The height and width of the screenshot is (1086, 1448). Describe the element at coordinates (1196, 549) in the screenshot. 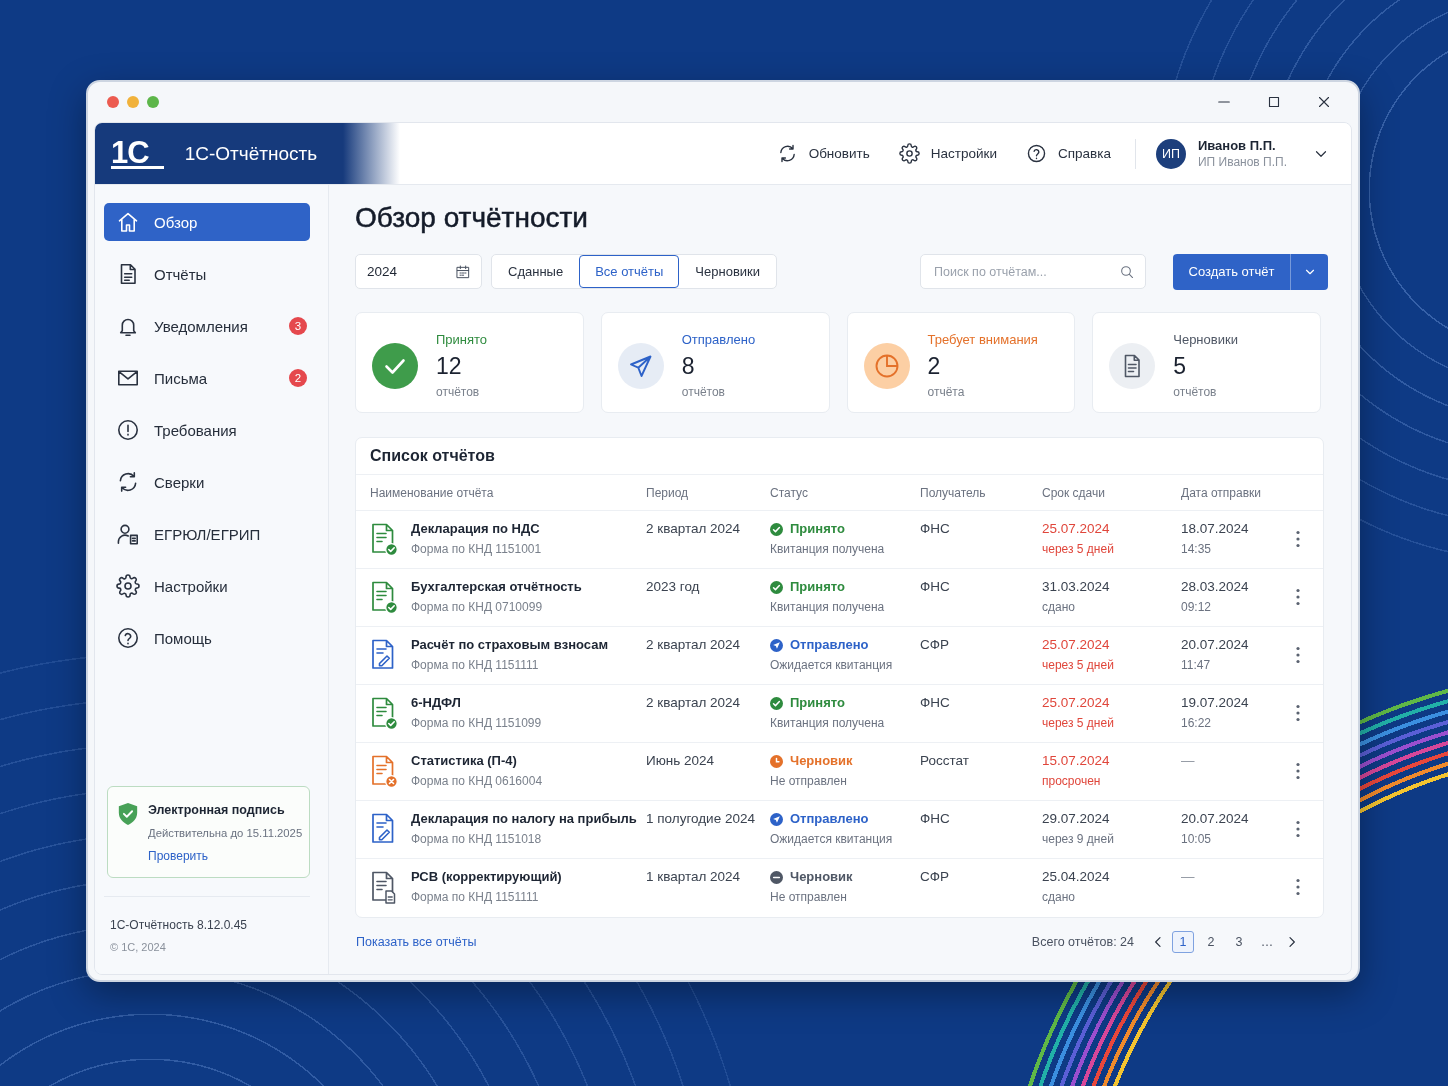

I see `sent-time: 14:35` at that location.